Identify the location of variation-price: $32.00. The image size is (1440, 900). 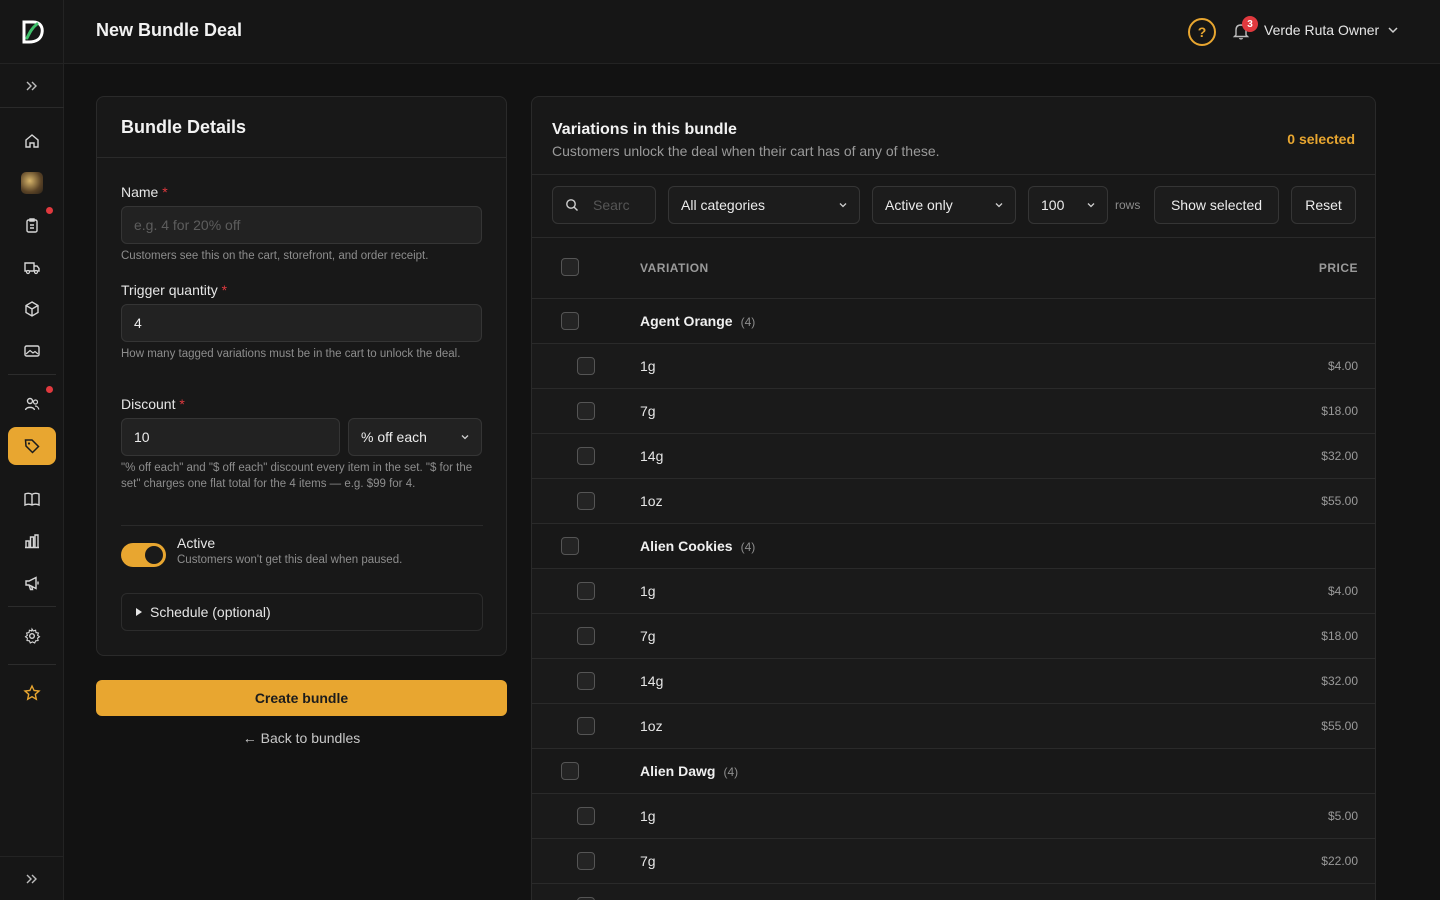
(1339, 681).